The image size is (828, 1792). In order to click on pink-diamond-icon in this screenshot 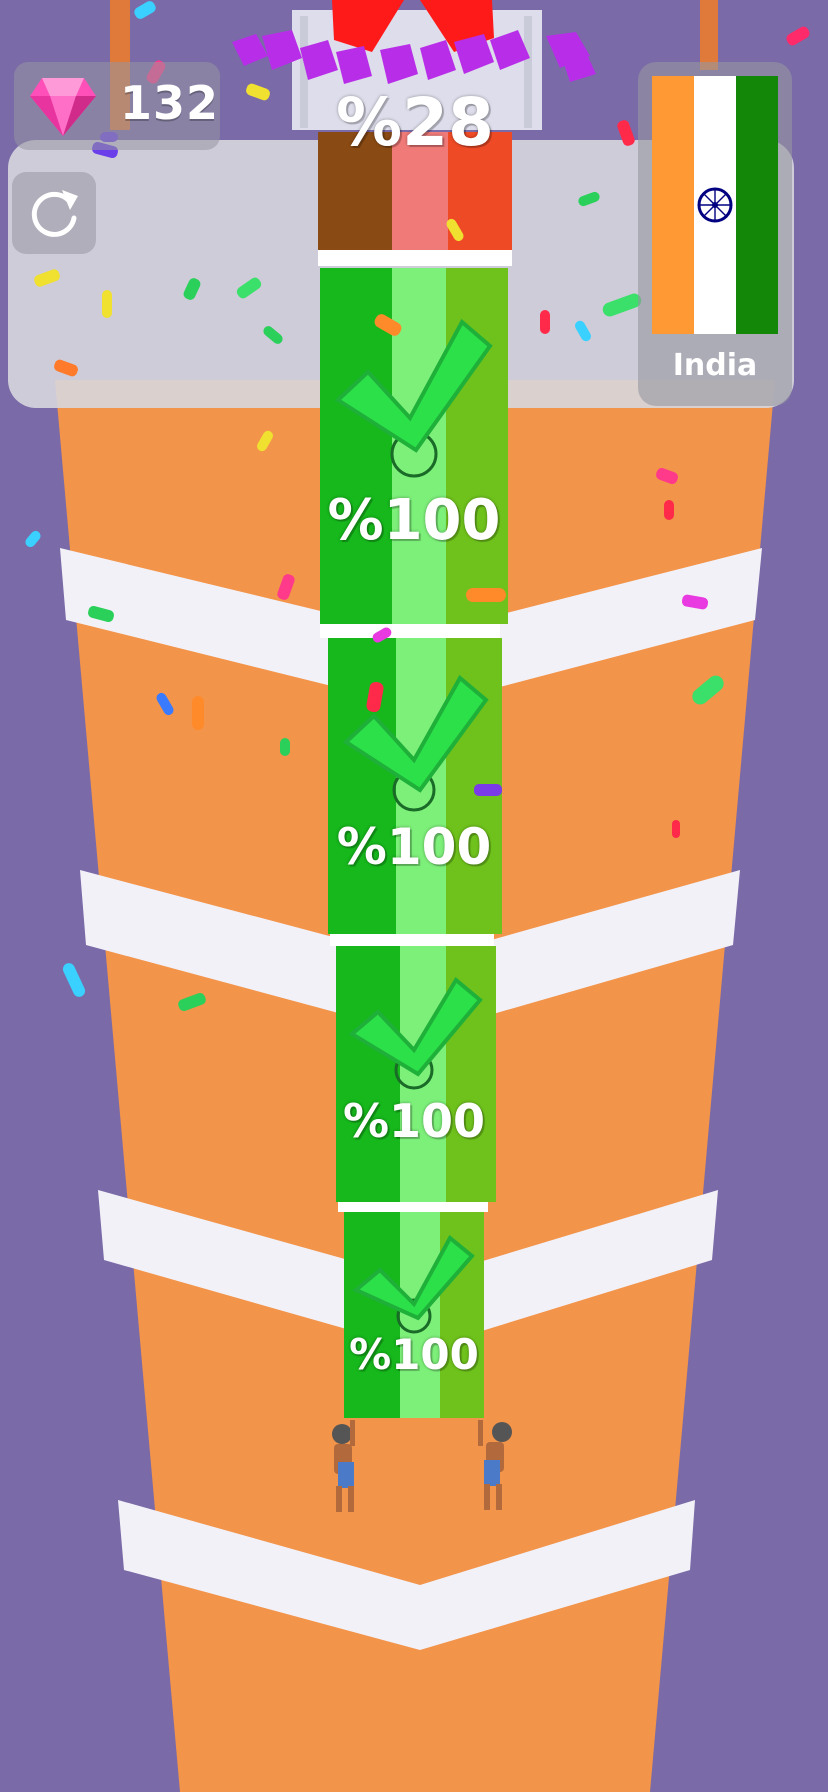, I will do `click(63, 107)`.